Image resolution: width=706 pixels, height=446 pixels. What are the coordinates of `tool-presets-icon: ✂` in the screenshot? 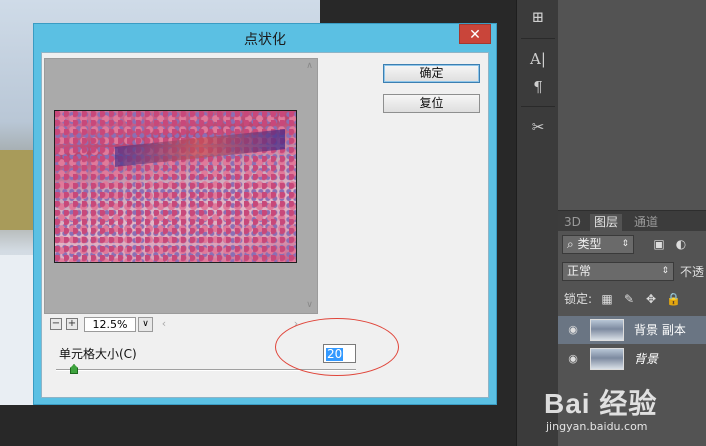 It's located at (538, 127).